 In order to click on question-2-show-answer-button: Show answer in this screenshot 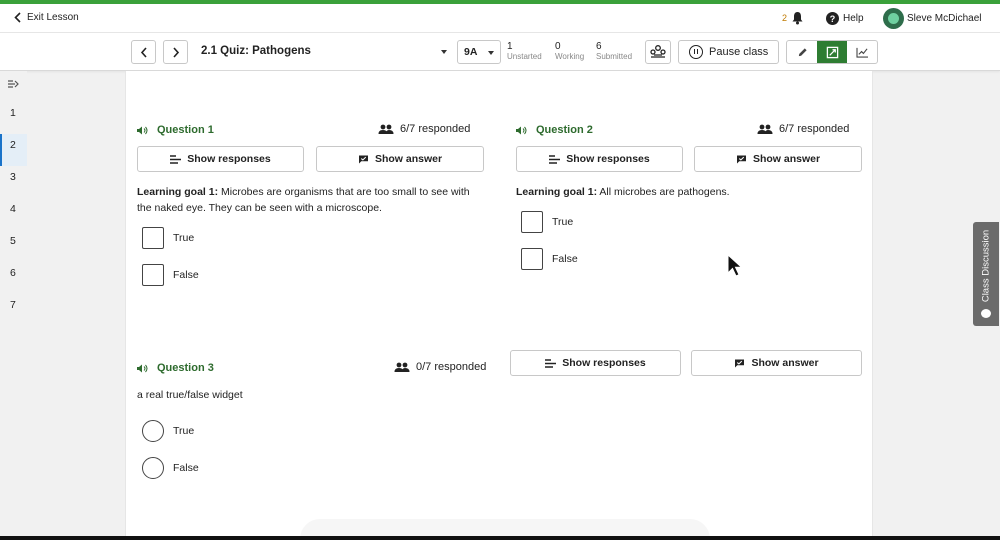, I will do `click(778, 159)`.